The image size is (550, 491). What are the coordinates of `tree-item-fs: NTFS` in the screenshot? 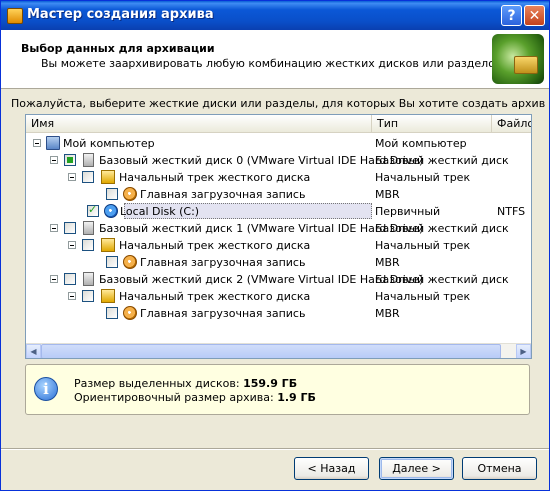 It's located at (511, 211).